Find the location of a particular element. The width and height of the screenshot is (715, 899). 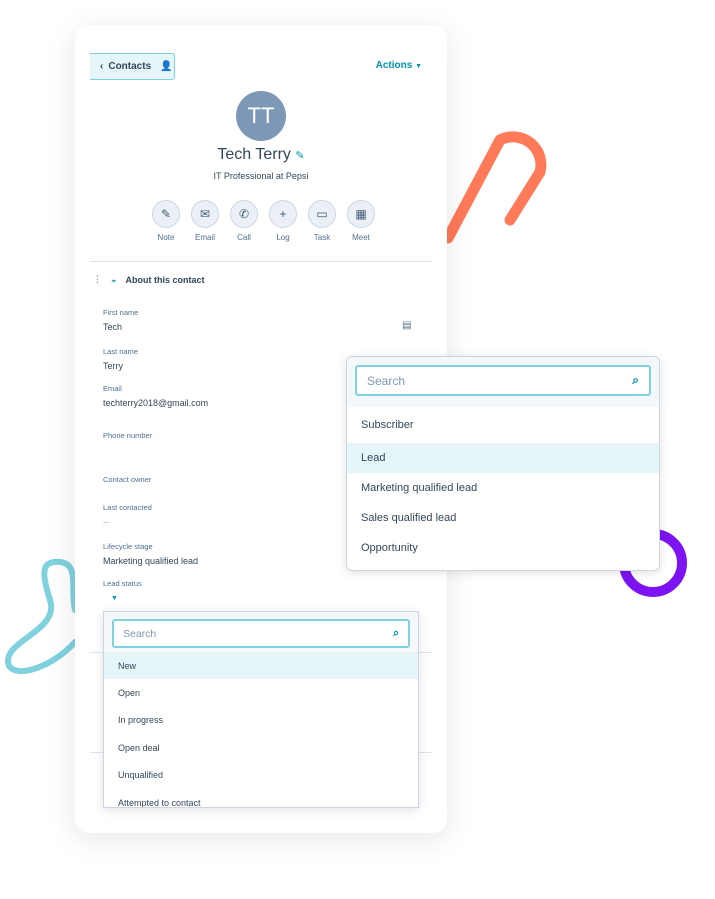

email-button: ✉ Email is located at coordinates (205, 221).